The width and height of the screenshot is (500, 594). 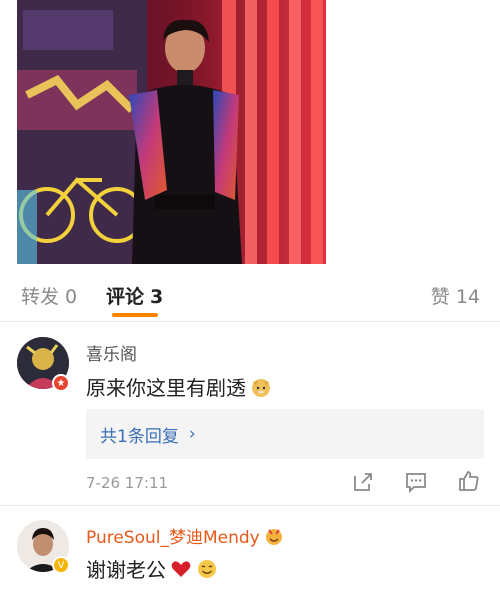 What do you see at coordinates (440, 297) in the screenshot?
I see `tab-like-label: 赞` at bounding box center [440, 297].